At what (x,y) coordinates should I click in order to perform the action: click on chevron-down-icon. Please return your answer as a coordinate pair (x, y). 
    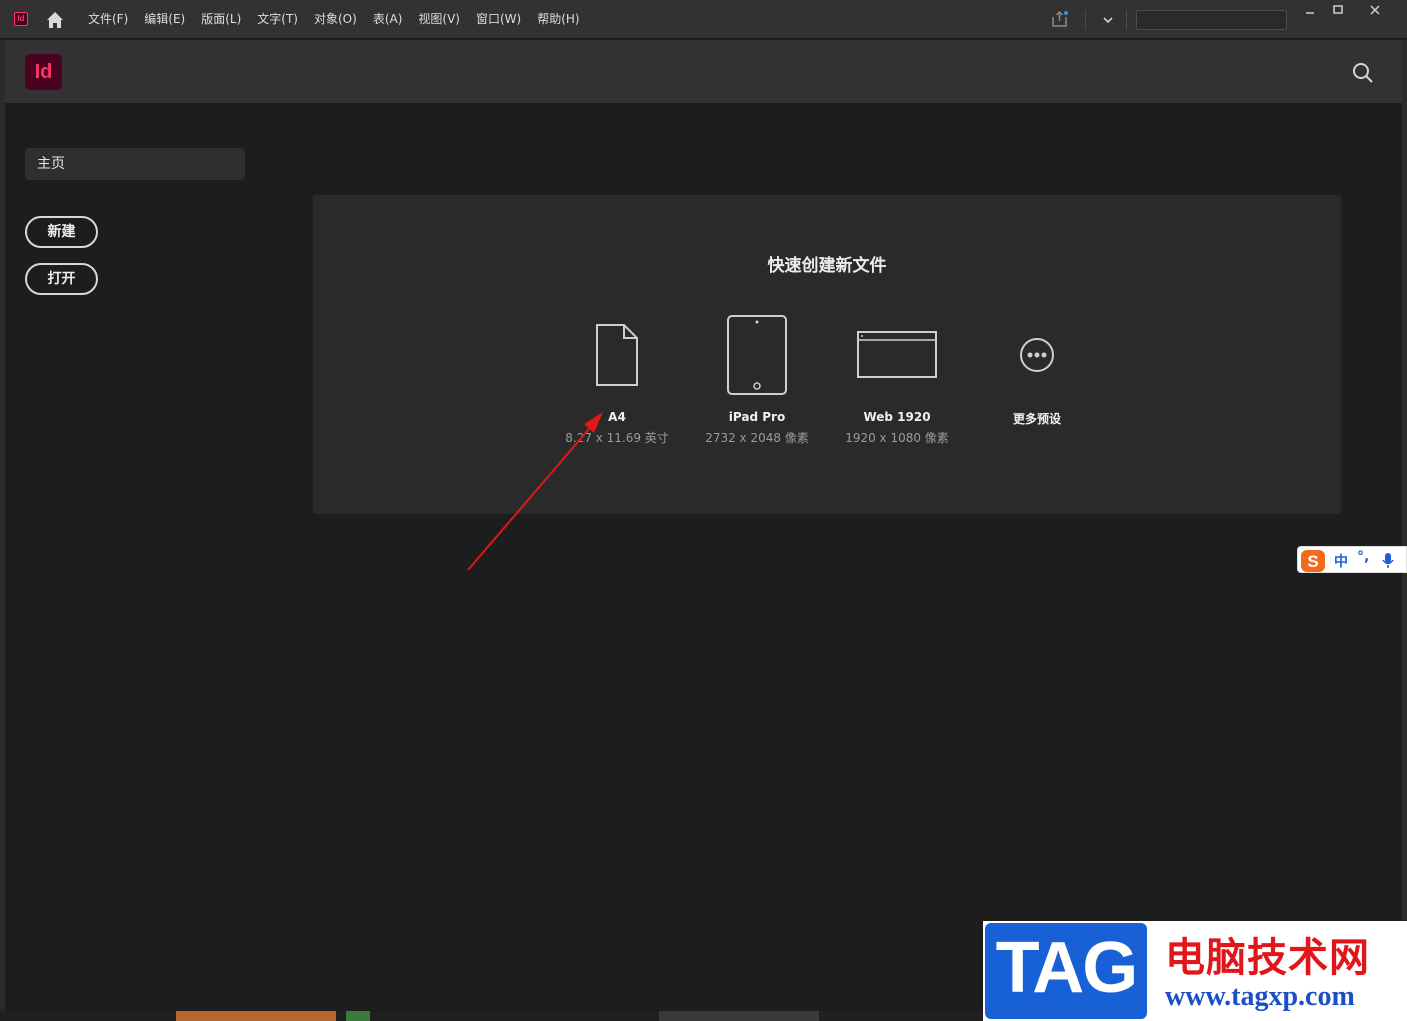
    Looking at the image, I should click on (1108, 20).